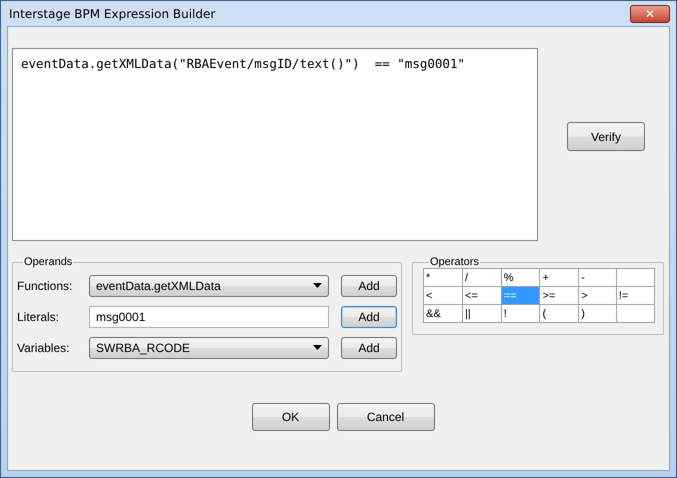 The height and width of the screenshot is (478, 677). I want to click on window-title: Interstage BPM Expression Builder, so click(112, 13).